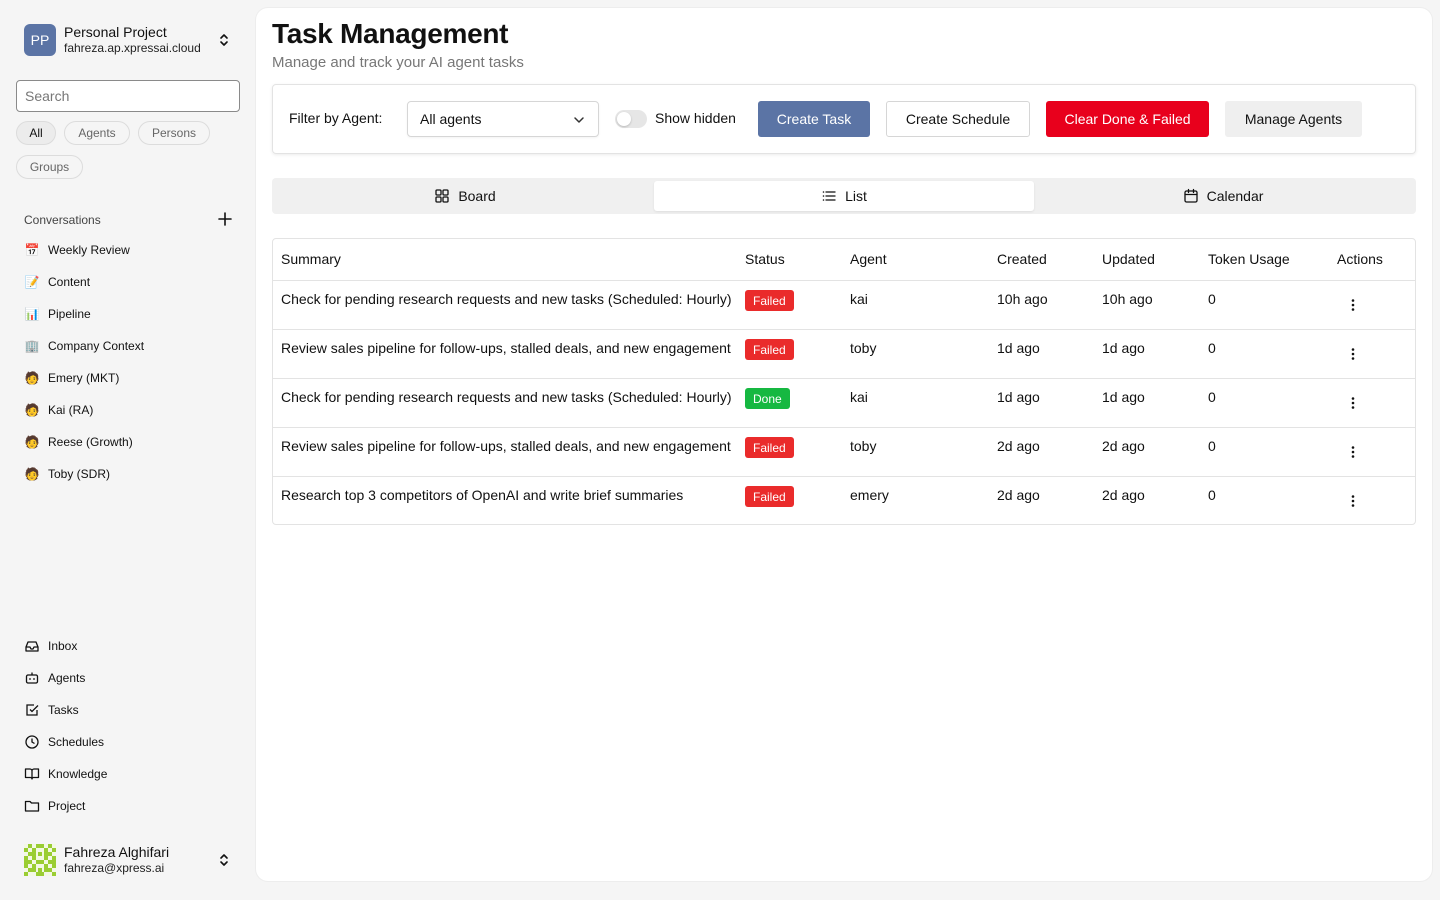  What do you see at coordinates (89, 250) in the screenshot?
I see `conversation-label: Weekly Review` at bounding box center [89, 250].